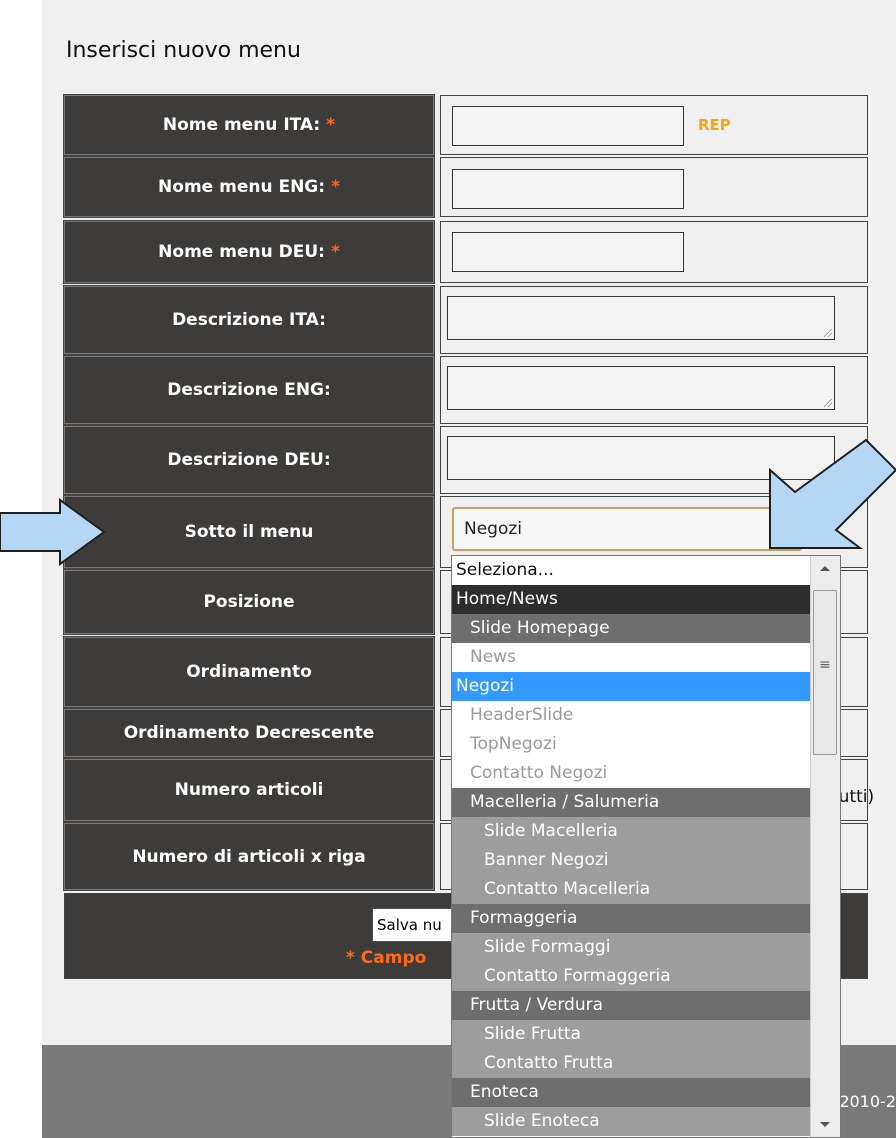 This screenshot has width=896, height=1138. What do you see at coordinates (641, 388) in the screenshot?
I see `descrizione-eng-textarea` at bounding box center [641, 388].